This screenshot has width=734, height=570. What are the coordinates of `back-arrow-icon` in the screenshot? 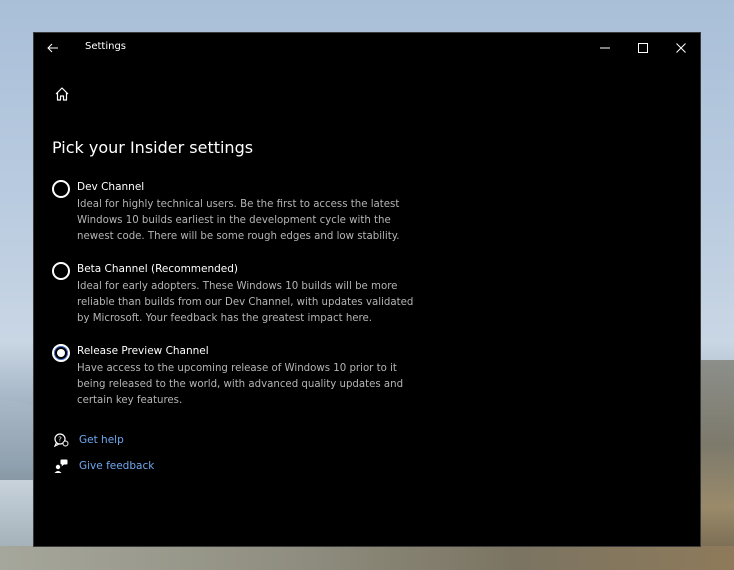 It's located at (52, 48).